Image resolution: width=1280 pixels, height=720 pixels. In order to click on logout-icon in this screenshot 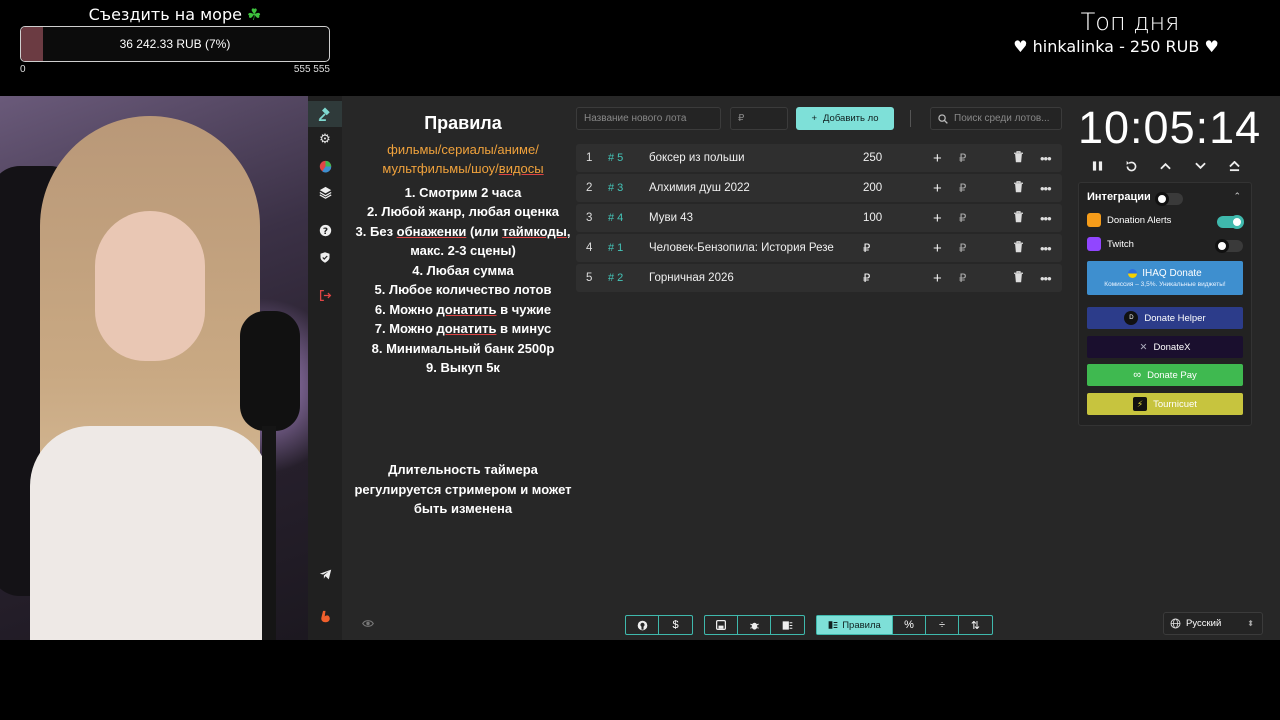, I will do `click(325, 295)`.